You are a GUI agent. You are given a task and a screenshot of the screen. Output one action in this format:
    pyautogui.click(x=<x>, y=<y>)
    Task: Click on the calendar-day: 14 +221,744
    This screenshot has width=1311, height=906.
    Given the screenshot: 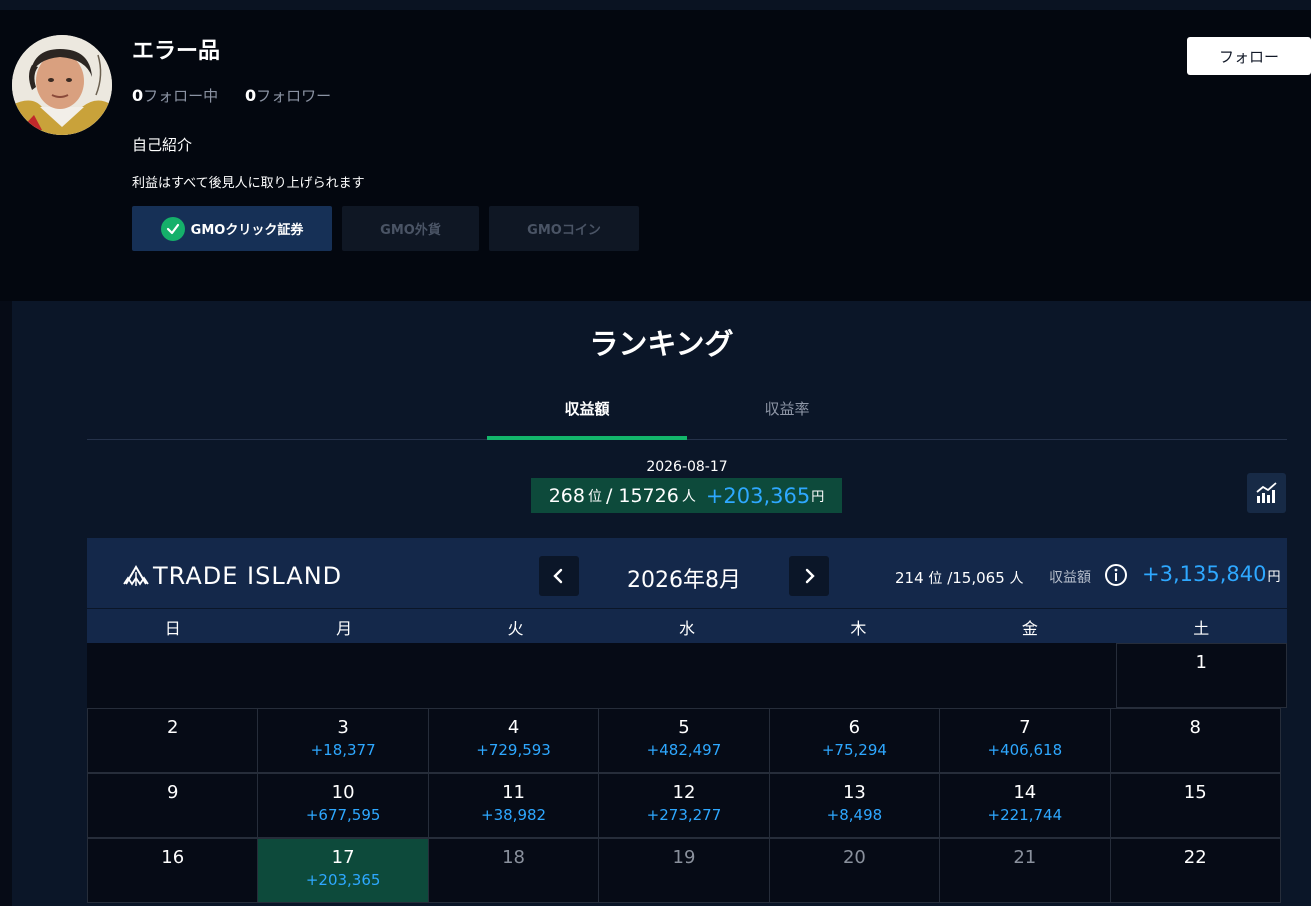 What is the action you would take?
    pyautogui.click(x=1025, y=805)
    